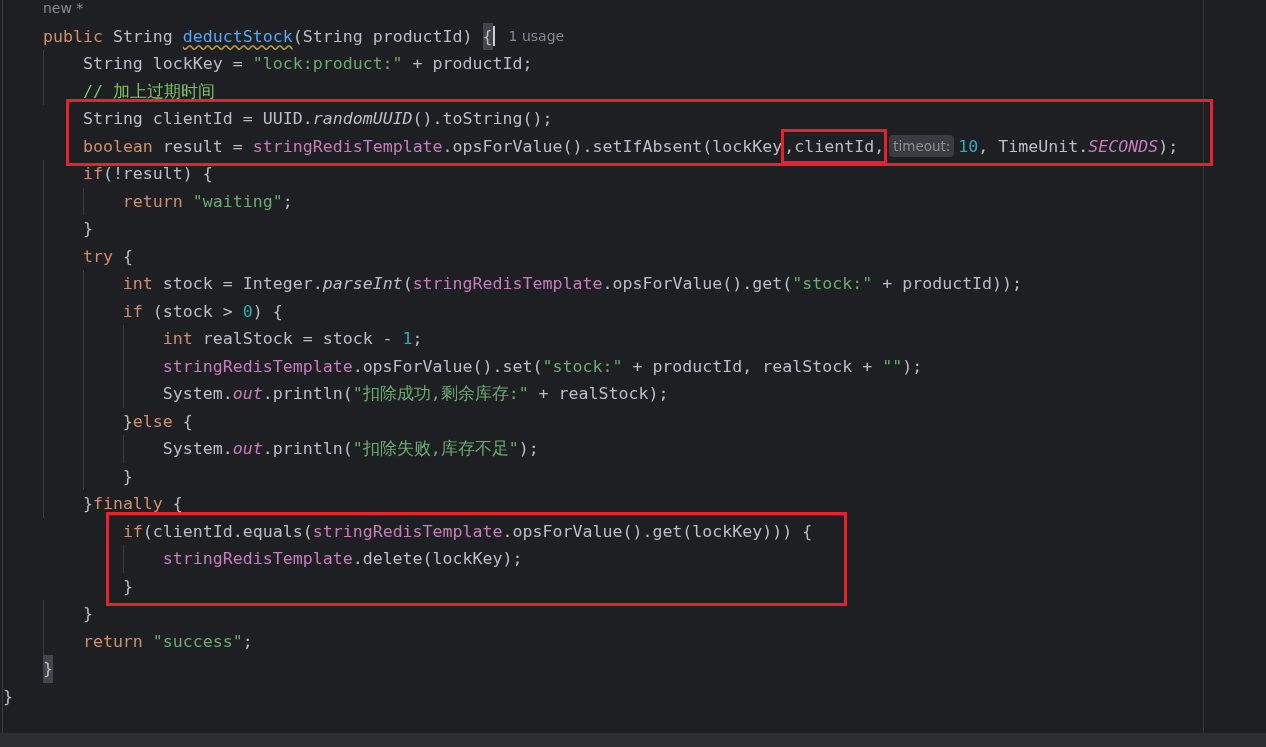 The height and width of the screenshot is (747, 1266). I want to click on keyword: else, so click(153, 421).